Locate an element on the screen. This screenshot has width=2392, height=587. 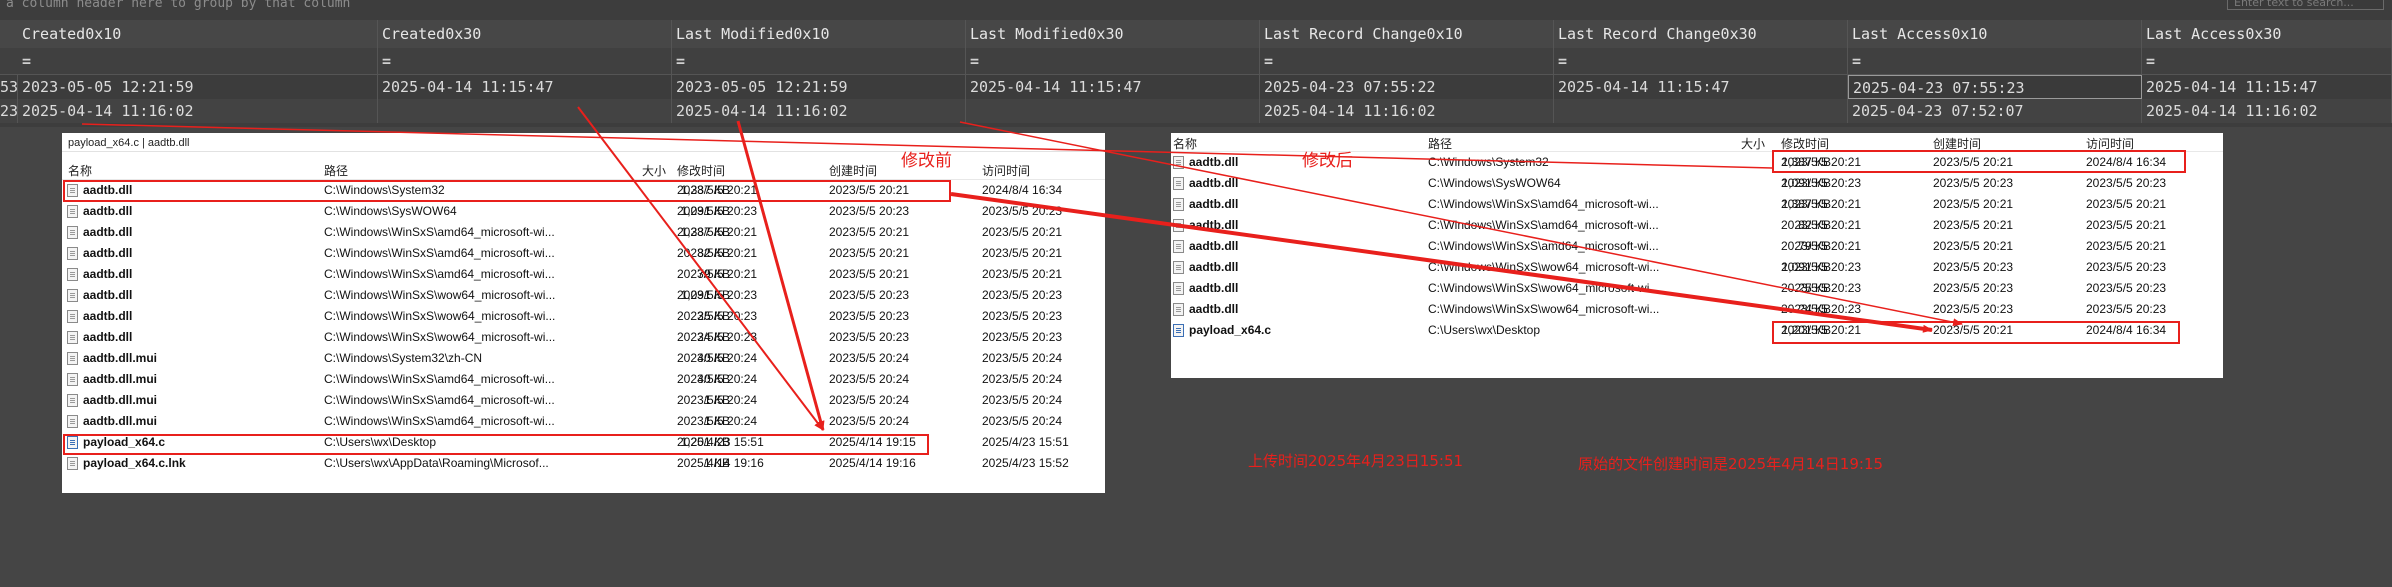
grid-cell: 2025-04-14 11:15:47 is located at coordinates (525, 87).